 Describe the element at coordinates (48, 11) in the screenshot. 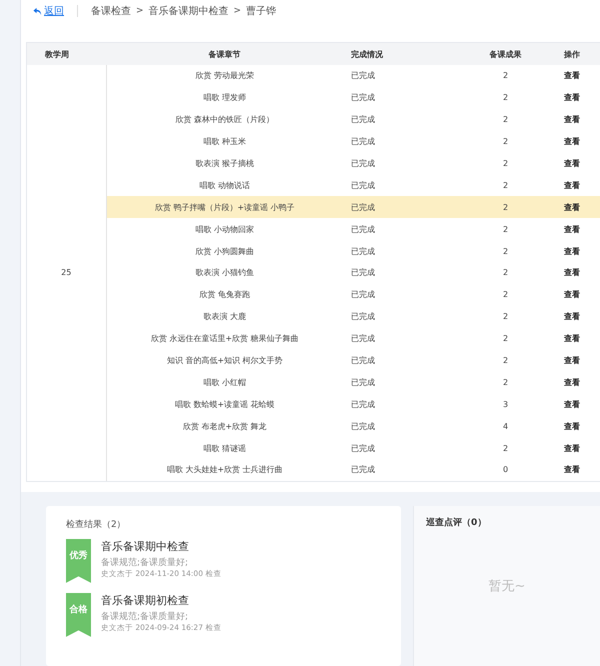

I see `back-link: 返回` at that location.